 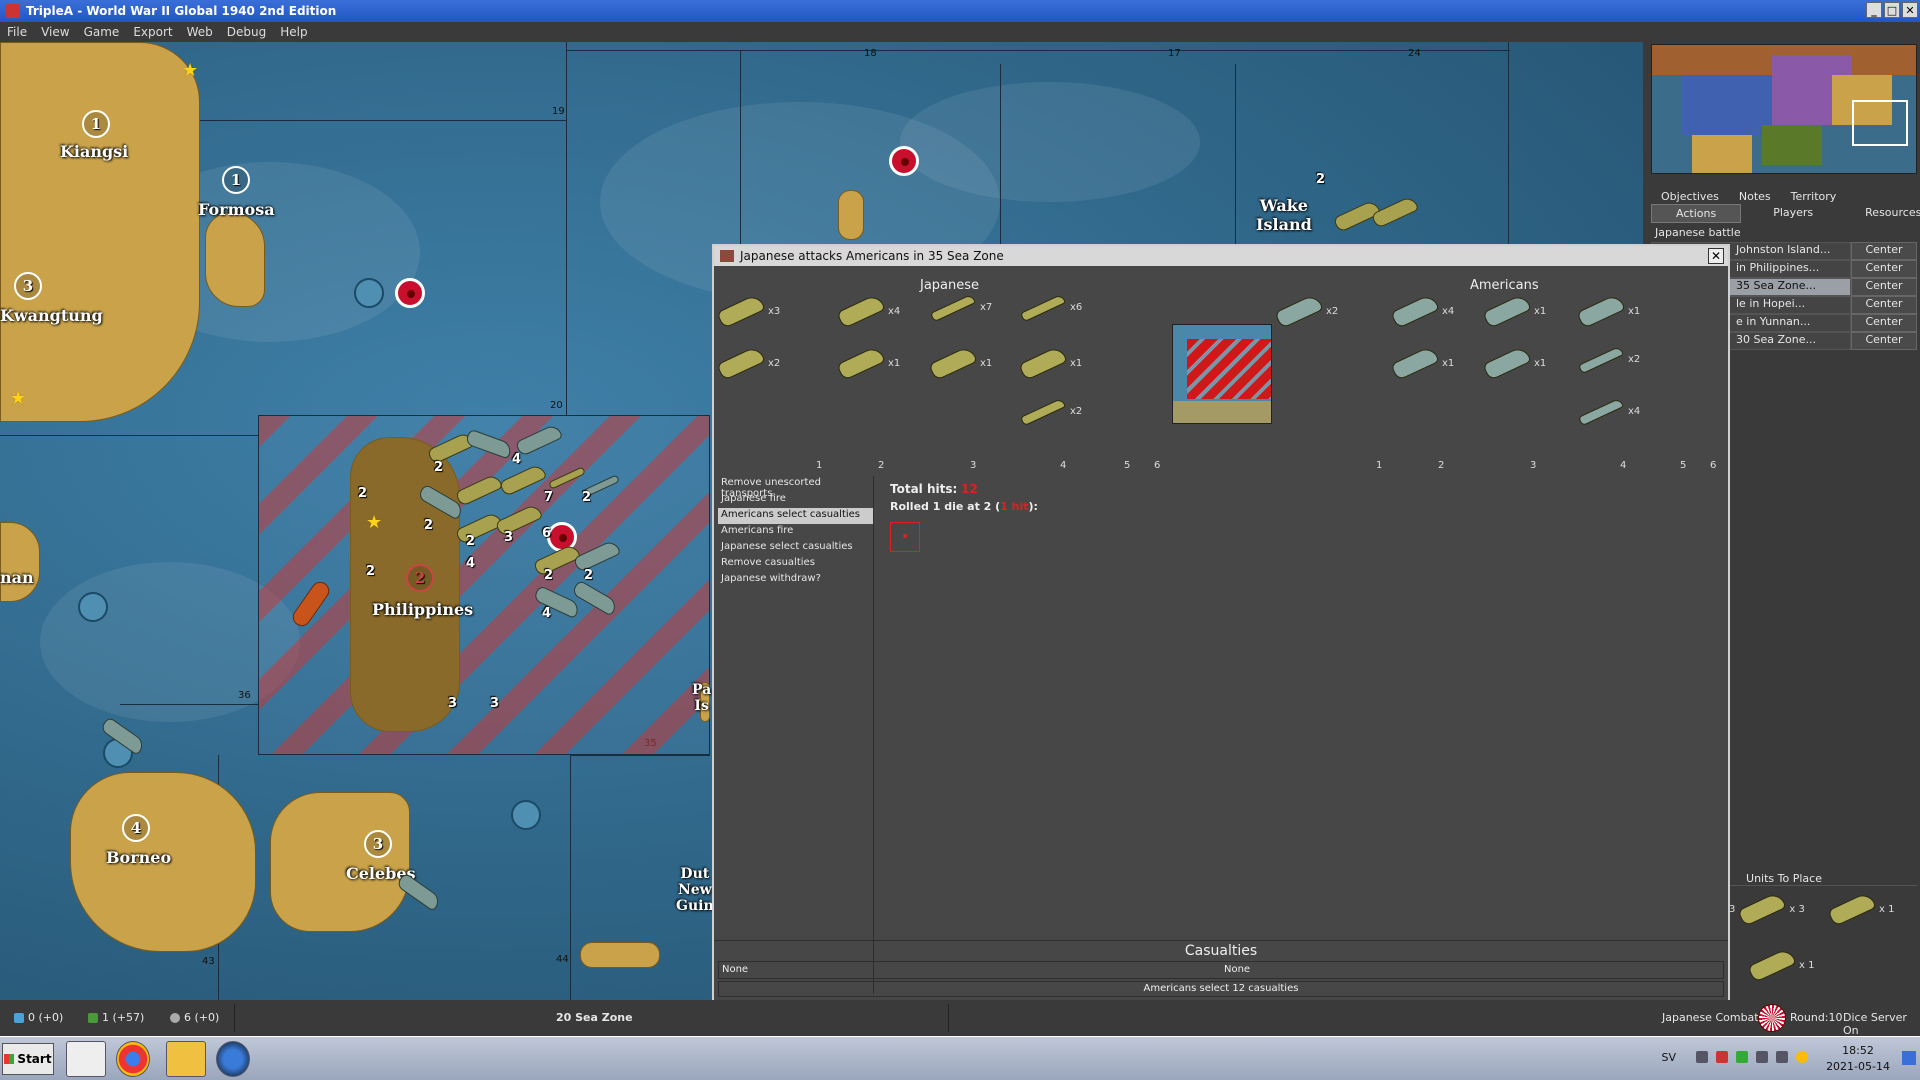 What do you see at coordinates (1716, 256) in the screenshot?
I see `dialog-close-button: ✕` at bounding box center [1716, 256].